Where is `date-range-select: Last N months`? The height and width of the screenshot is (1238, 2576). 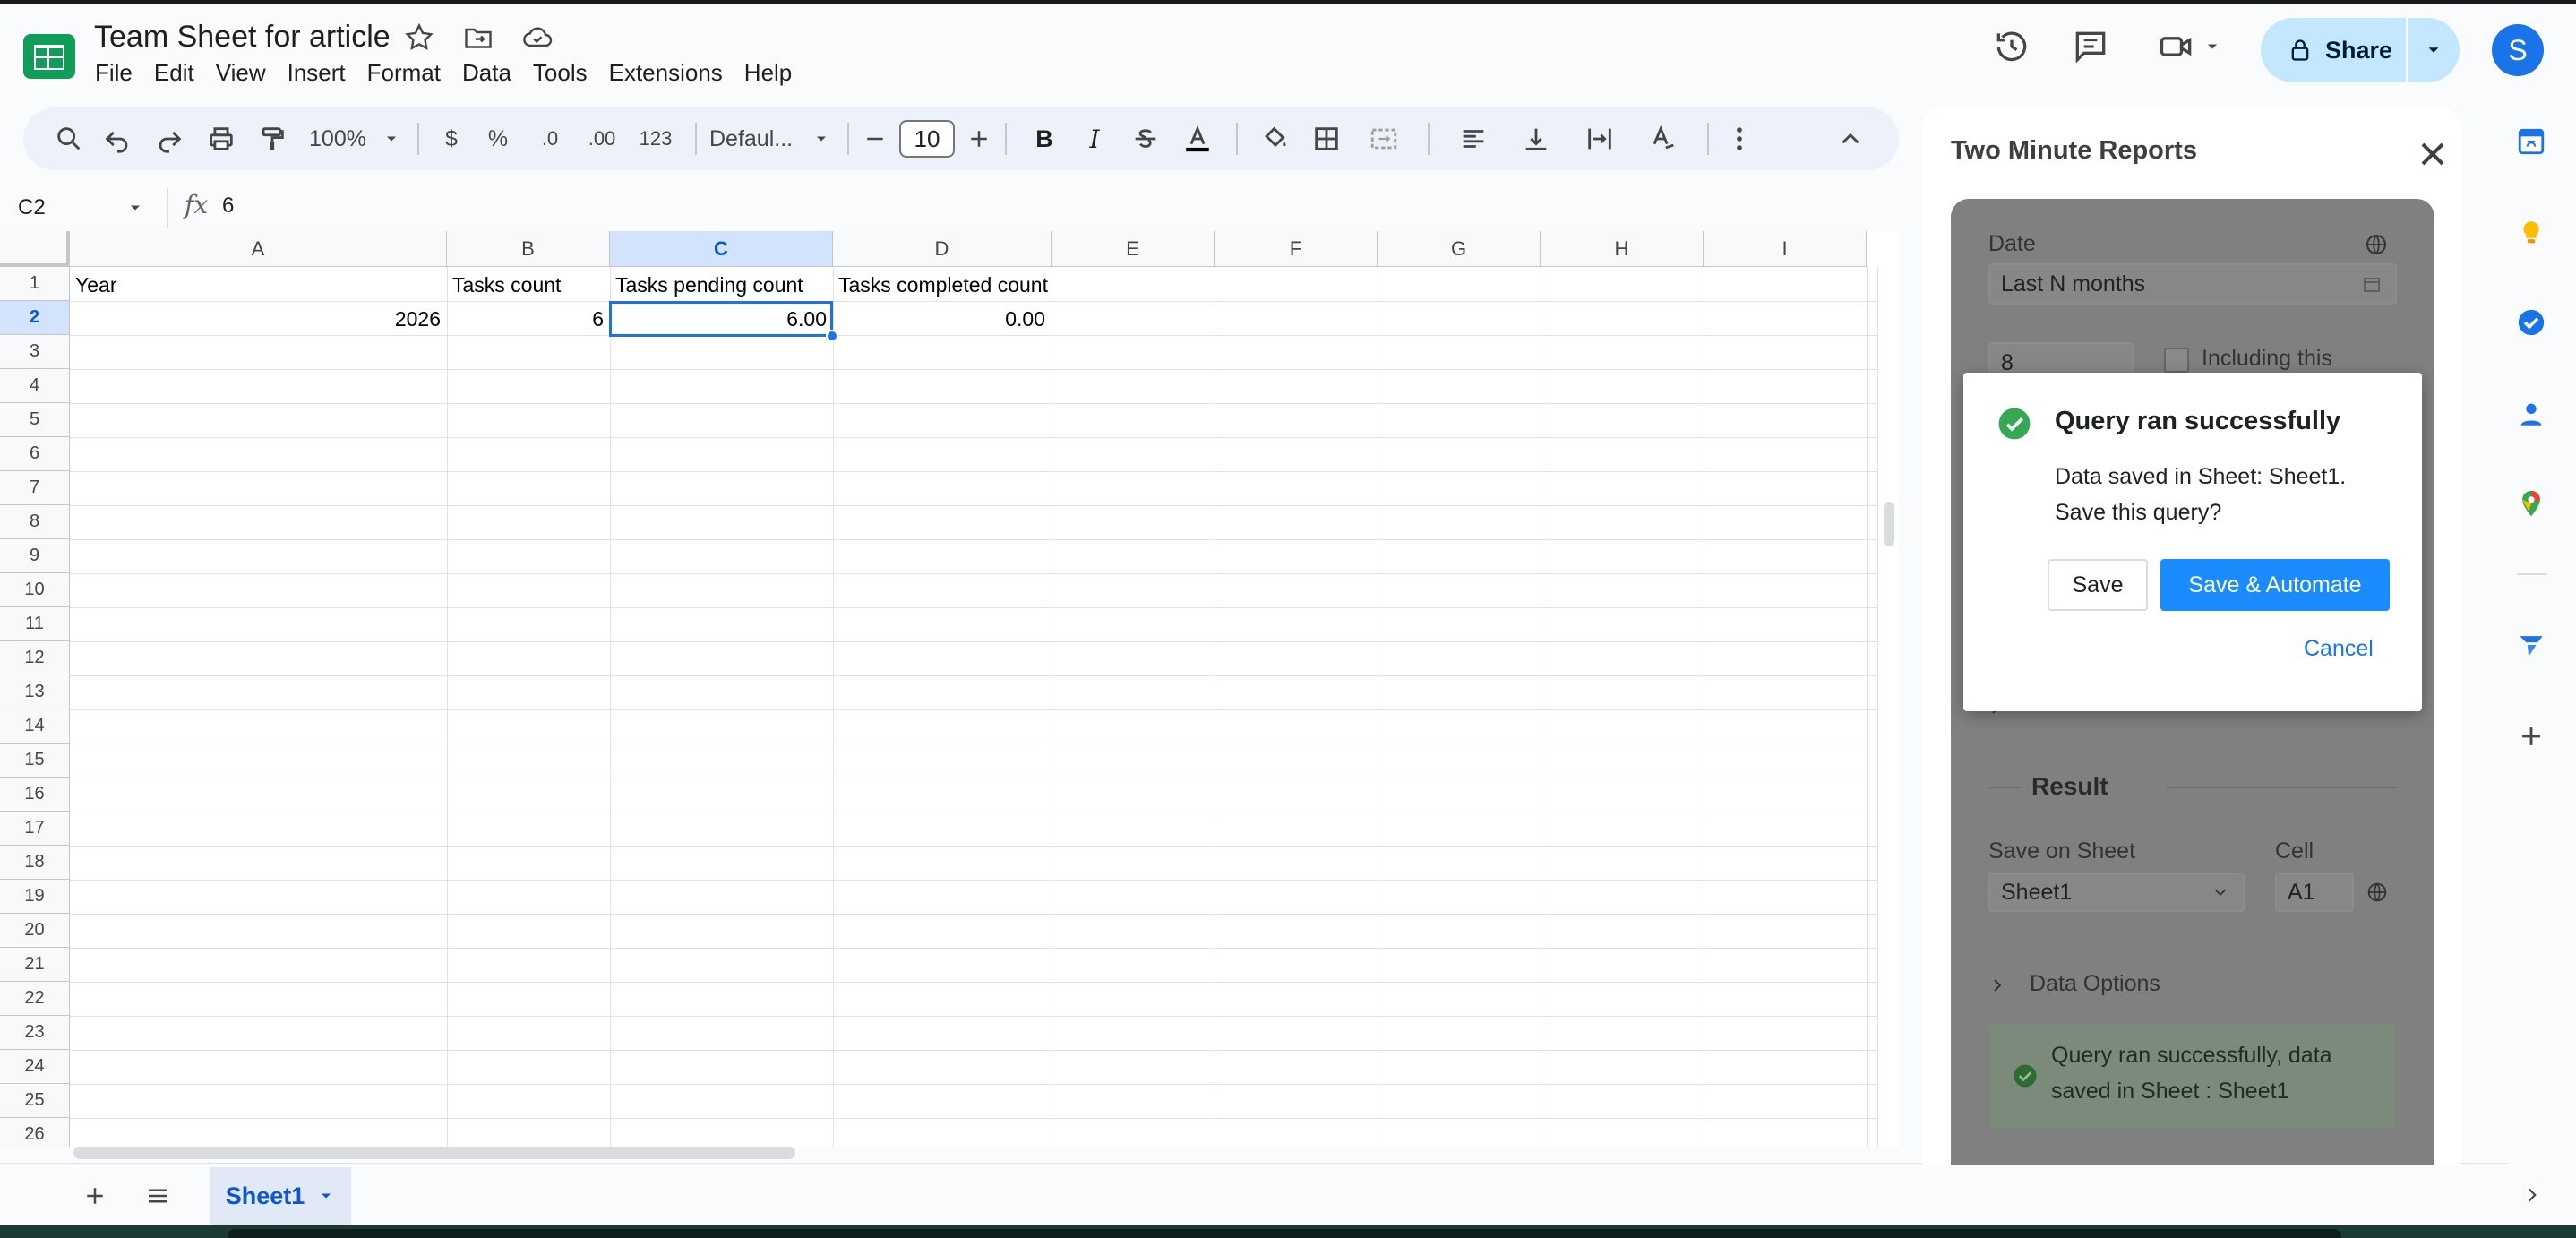 date-range-select: Last N months is located at coordinates (2192, 284).